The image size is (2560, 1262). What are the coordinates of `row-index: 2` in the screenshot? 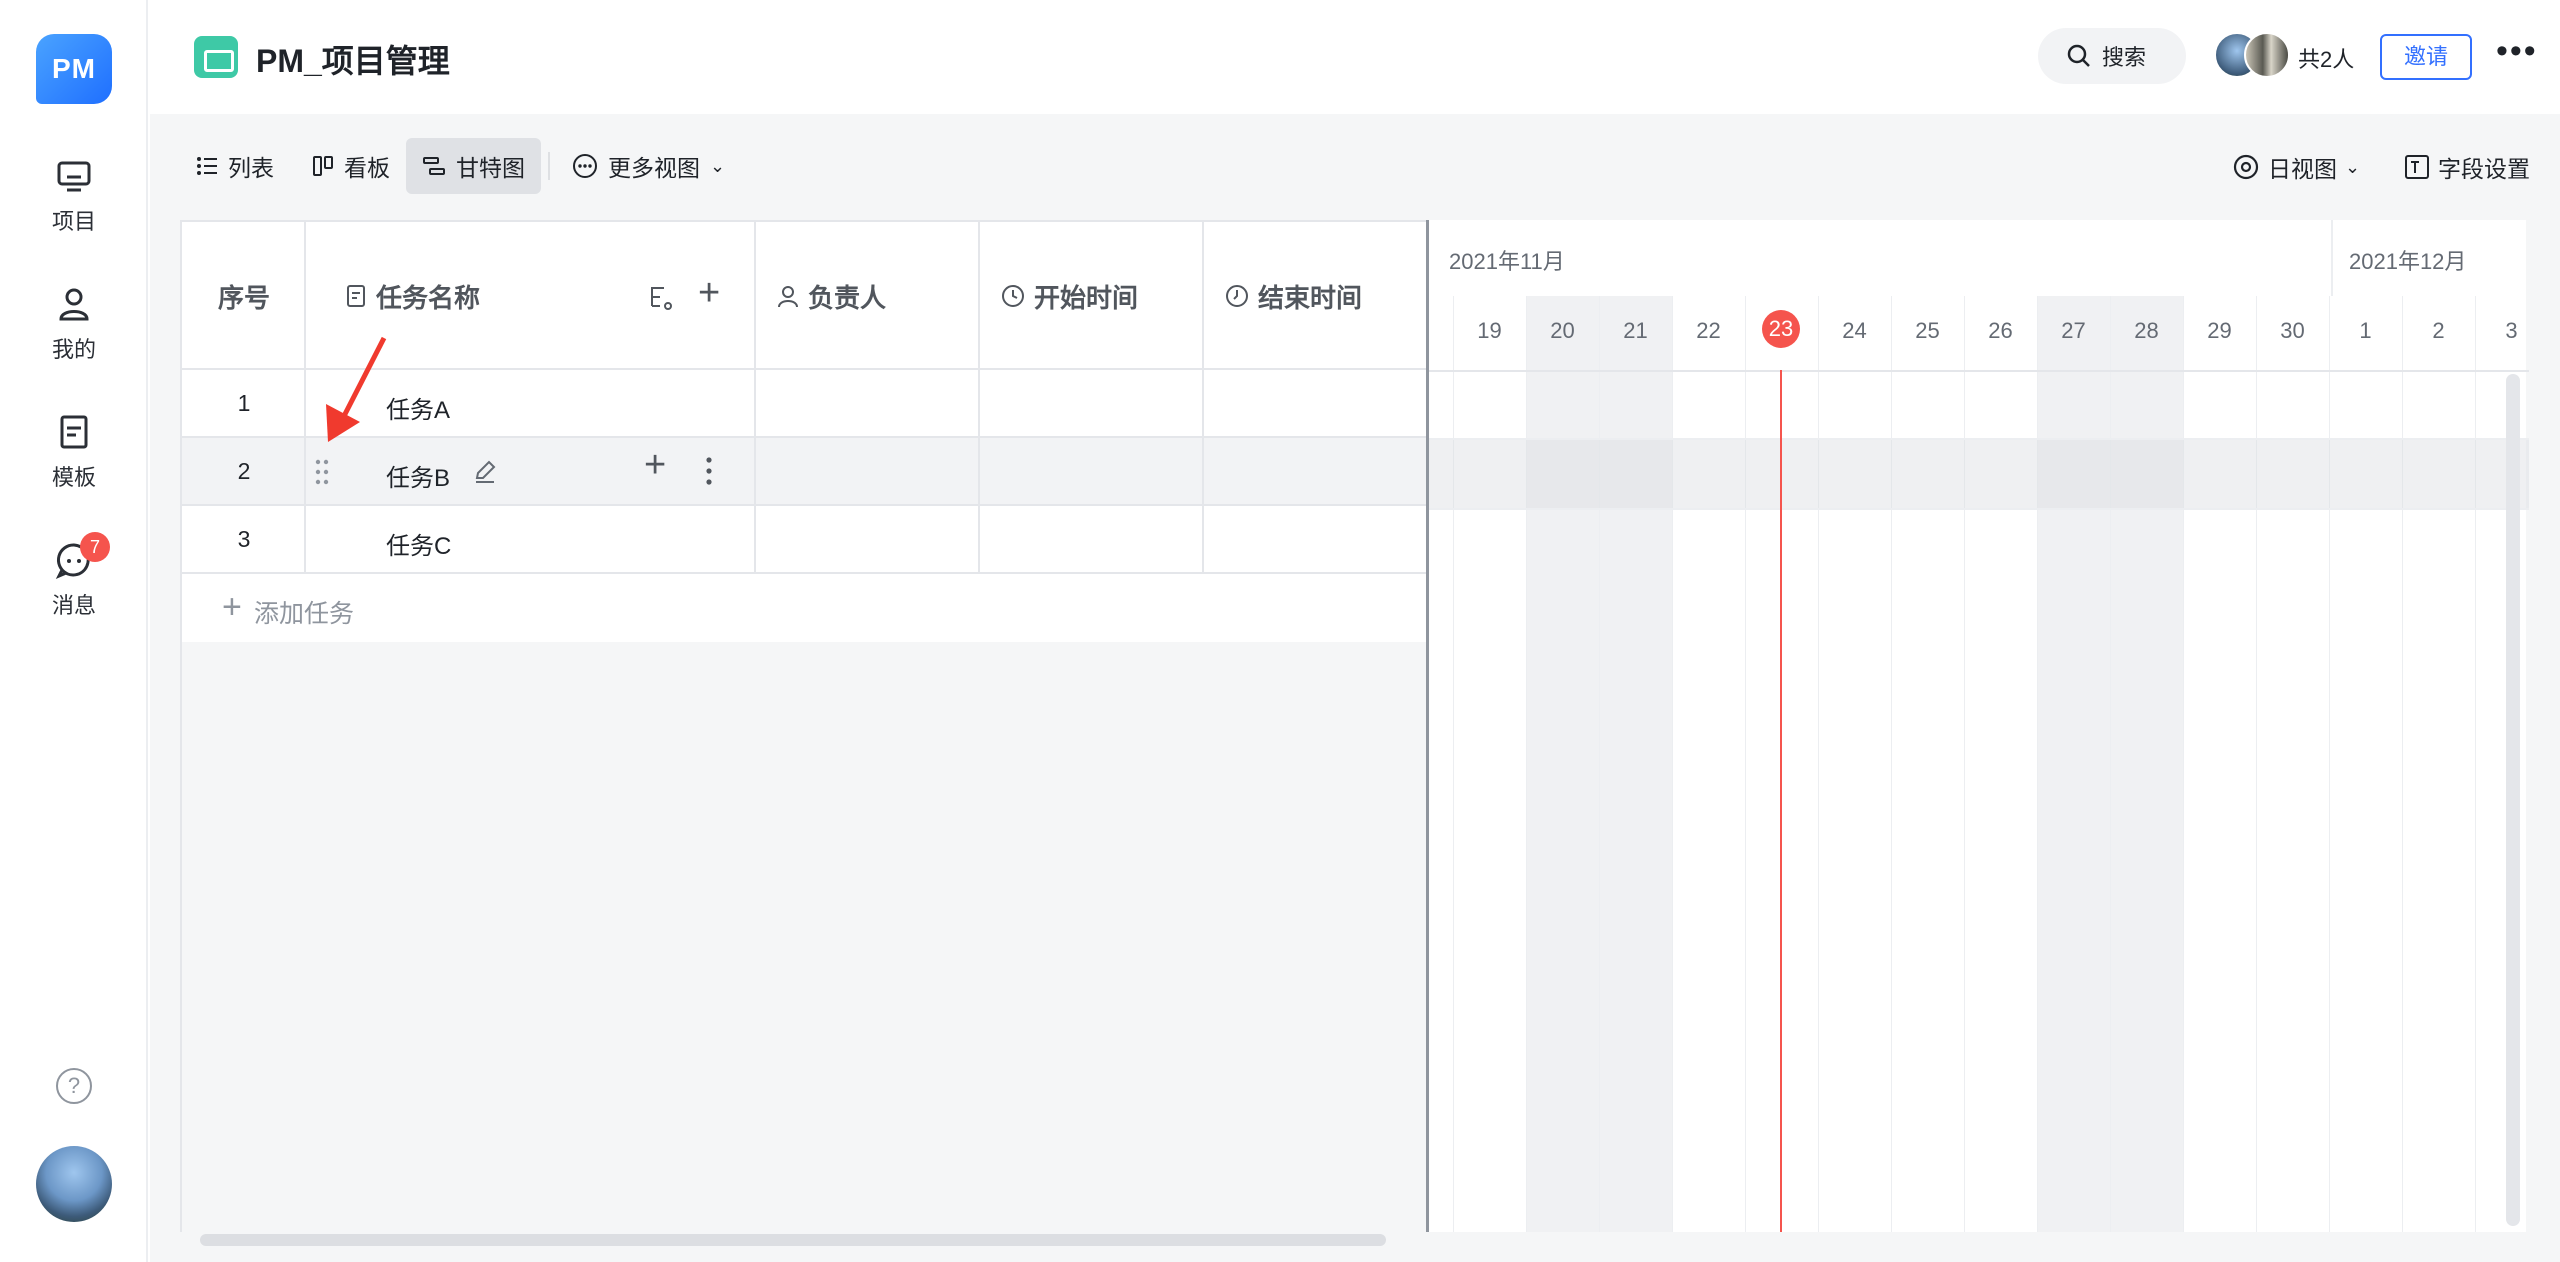 It's located at (244, 471).